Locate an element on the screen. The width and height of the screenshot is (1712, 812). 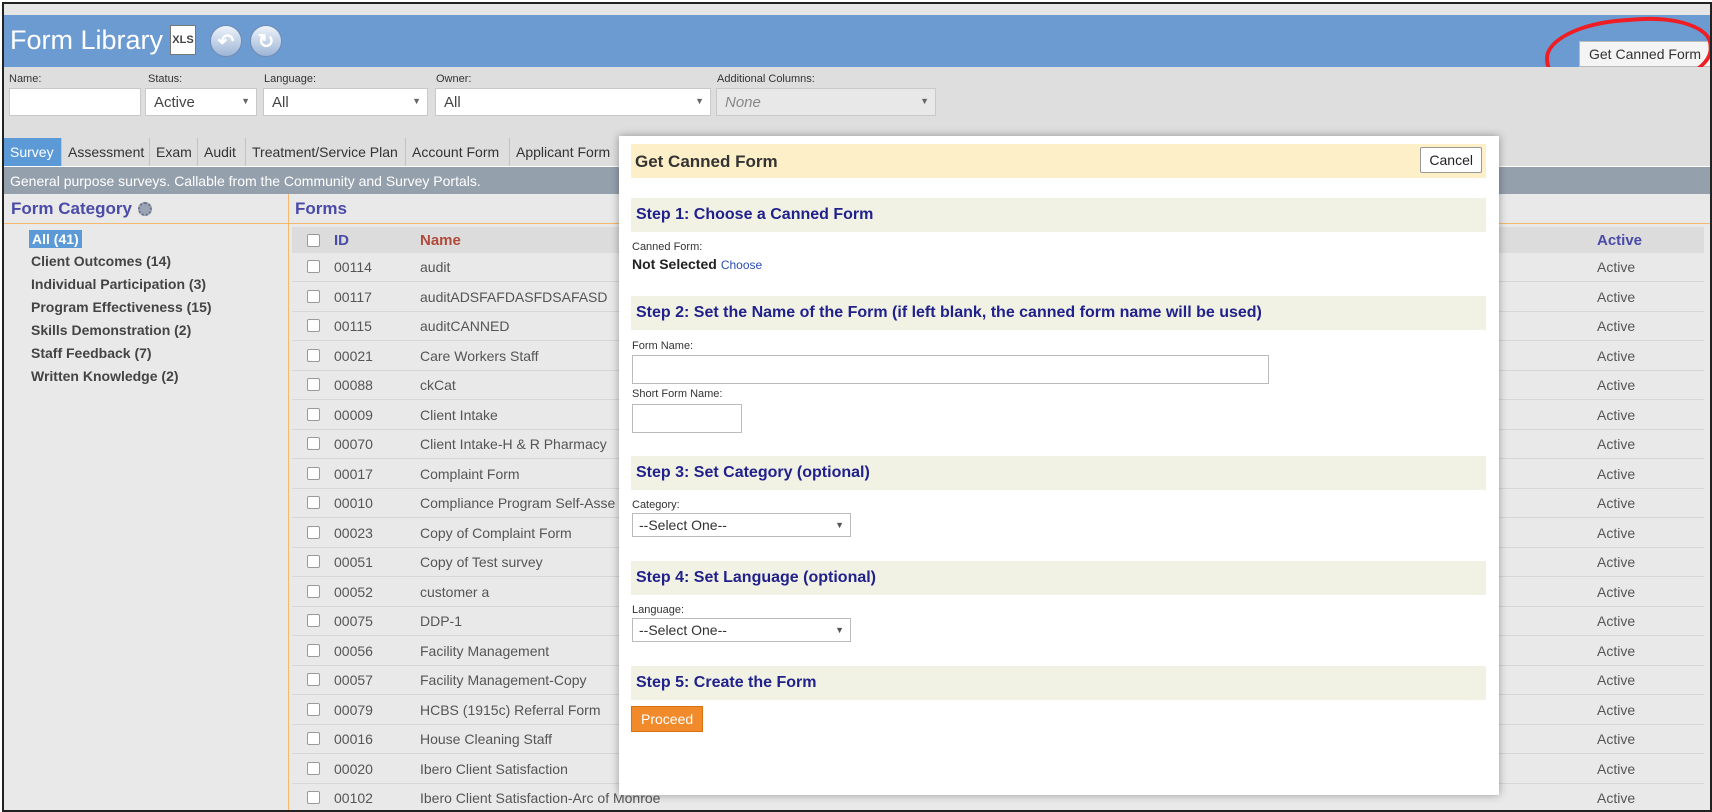
form-name-input is located at coordinates (950, 369).